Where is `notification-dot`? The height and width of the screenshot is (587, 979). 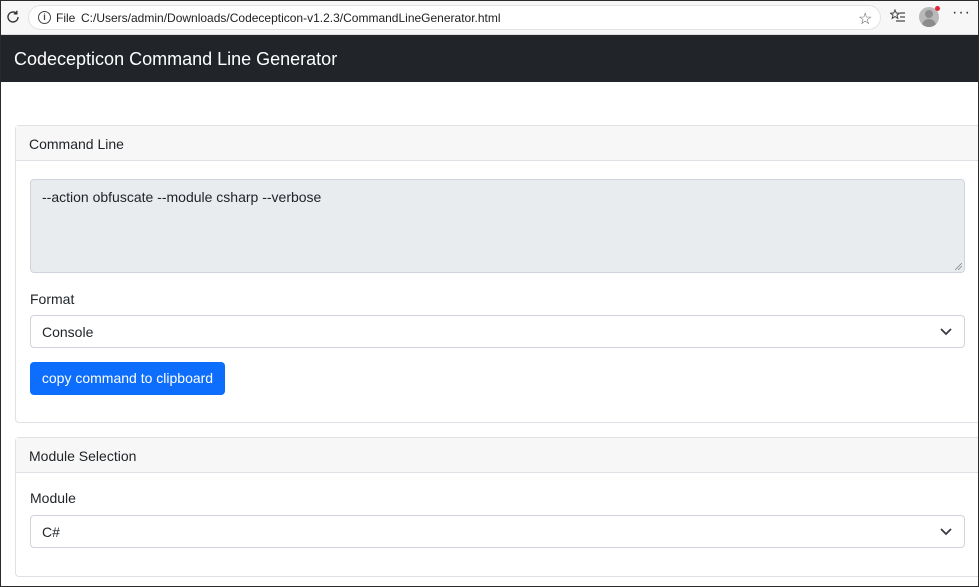
notification-dot is located at coordinates (937, 8).